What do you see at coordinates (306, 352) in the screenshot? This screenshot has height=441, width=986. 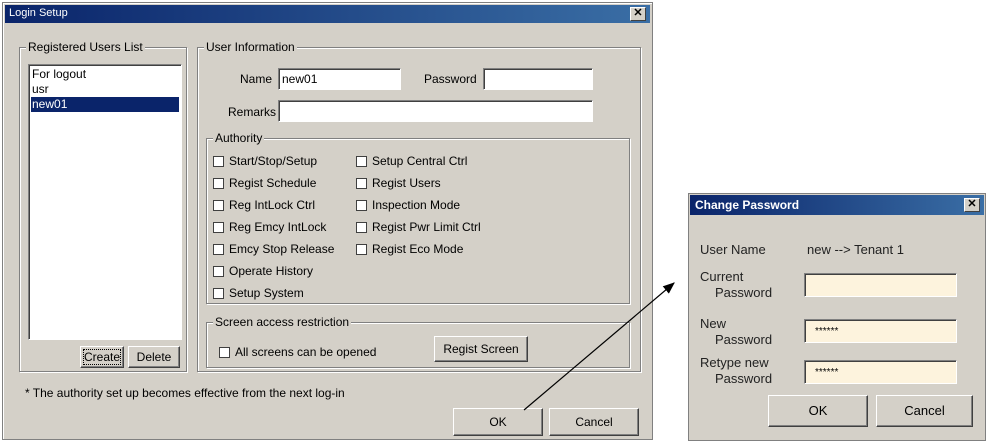 I see `all-screens-label: All screens can be opened` at bounding box center [306, 352].